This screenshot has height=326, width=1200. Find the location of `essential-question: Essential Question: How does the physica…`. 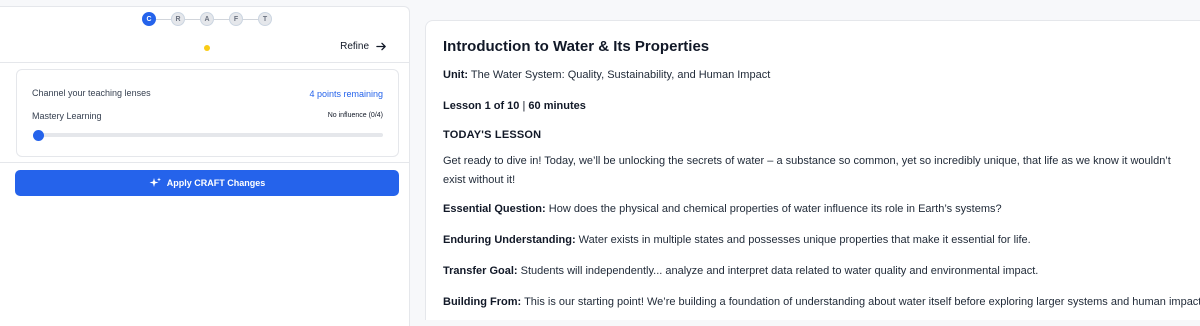

essential-question: Essential Question: How does the physica… is located at coordinates (722, 209).